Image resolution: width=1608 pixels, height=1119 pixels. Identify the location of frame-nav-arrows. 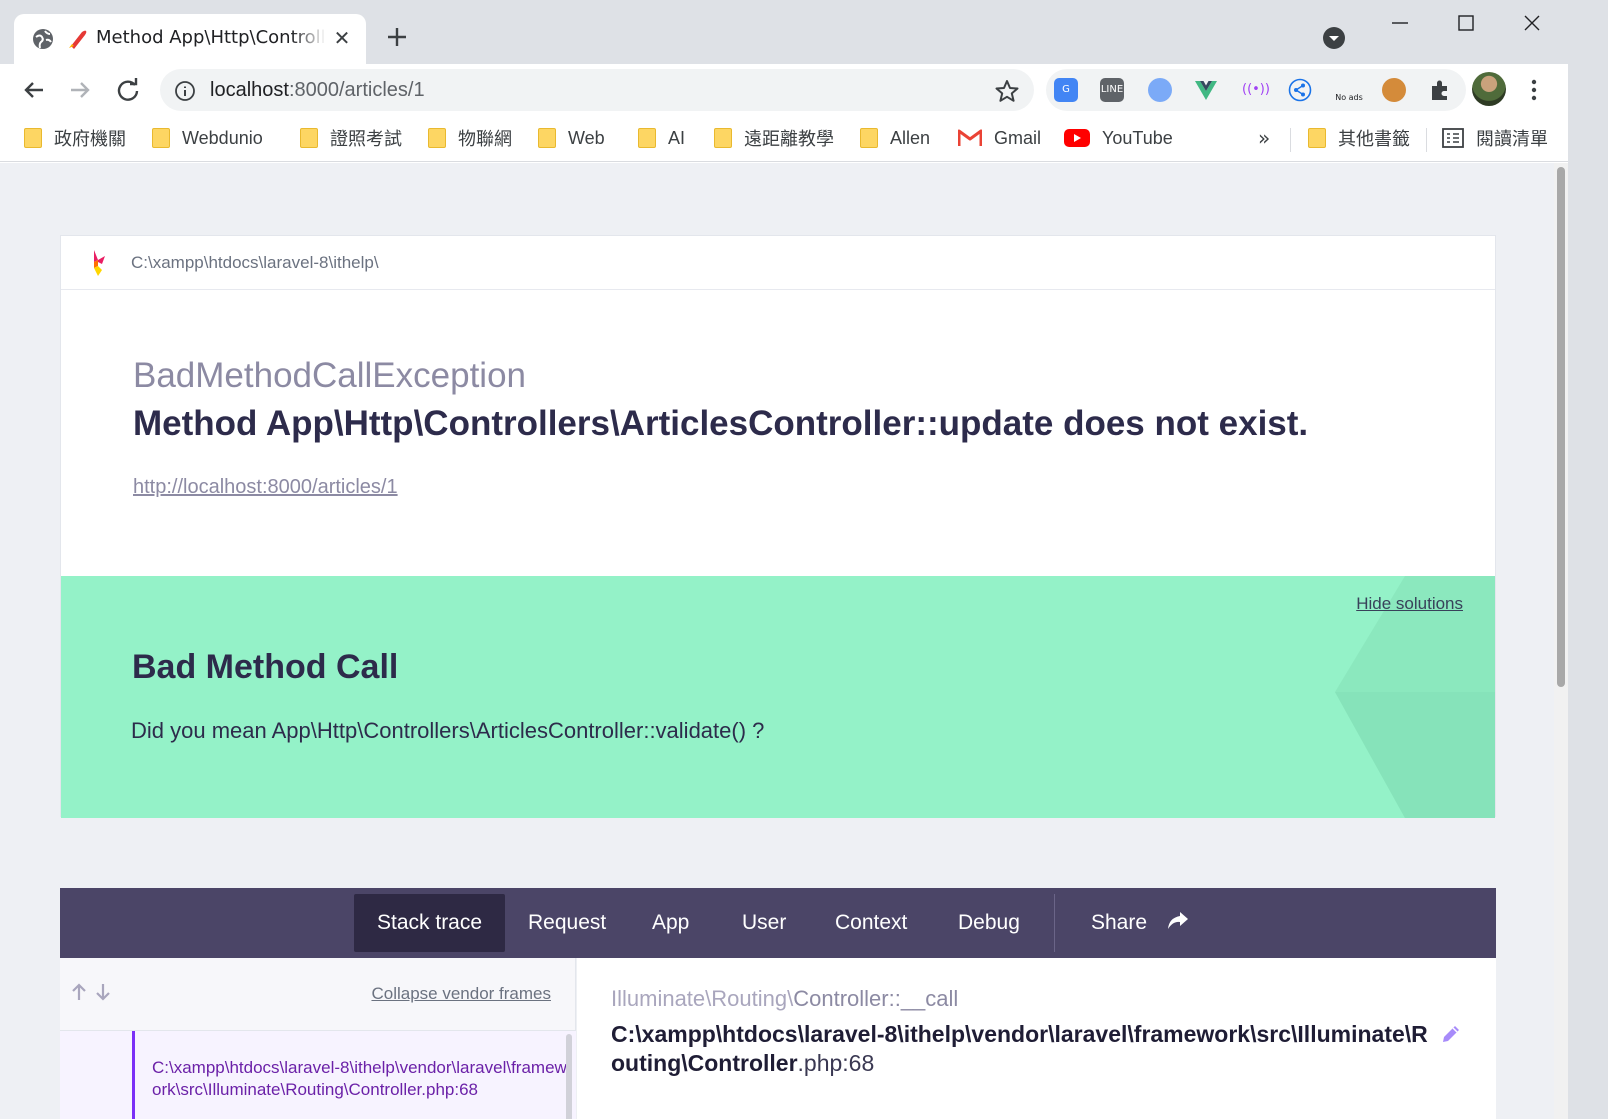
(92, 994).